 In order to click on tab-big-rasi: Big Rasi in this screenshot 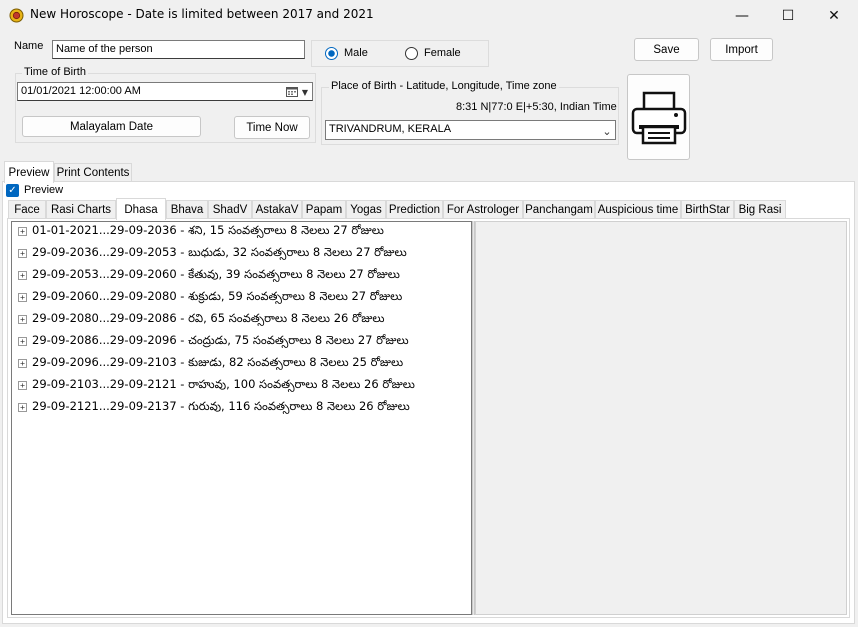, I will do `click(760, 209)`.